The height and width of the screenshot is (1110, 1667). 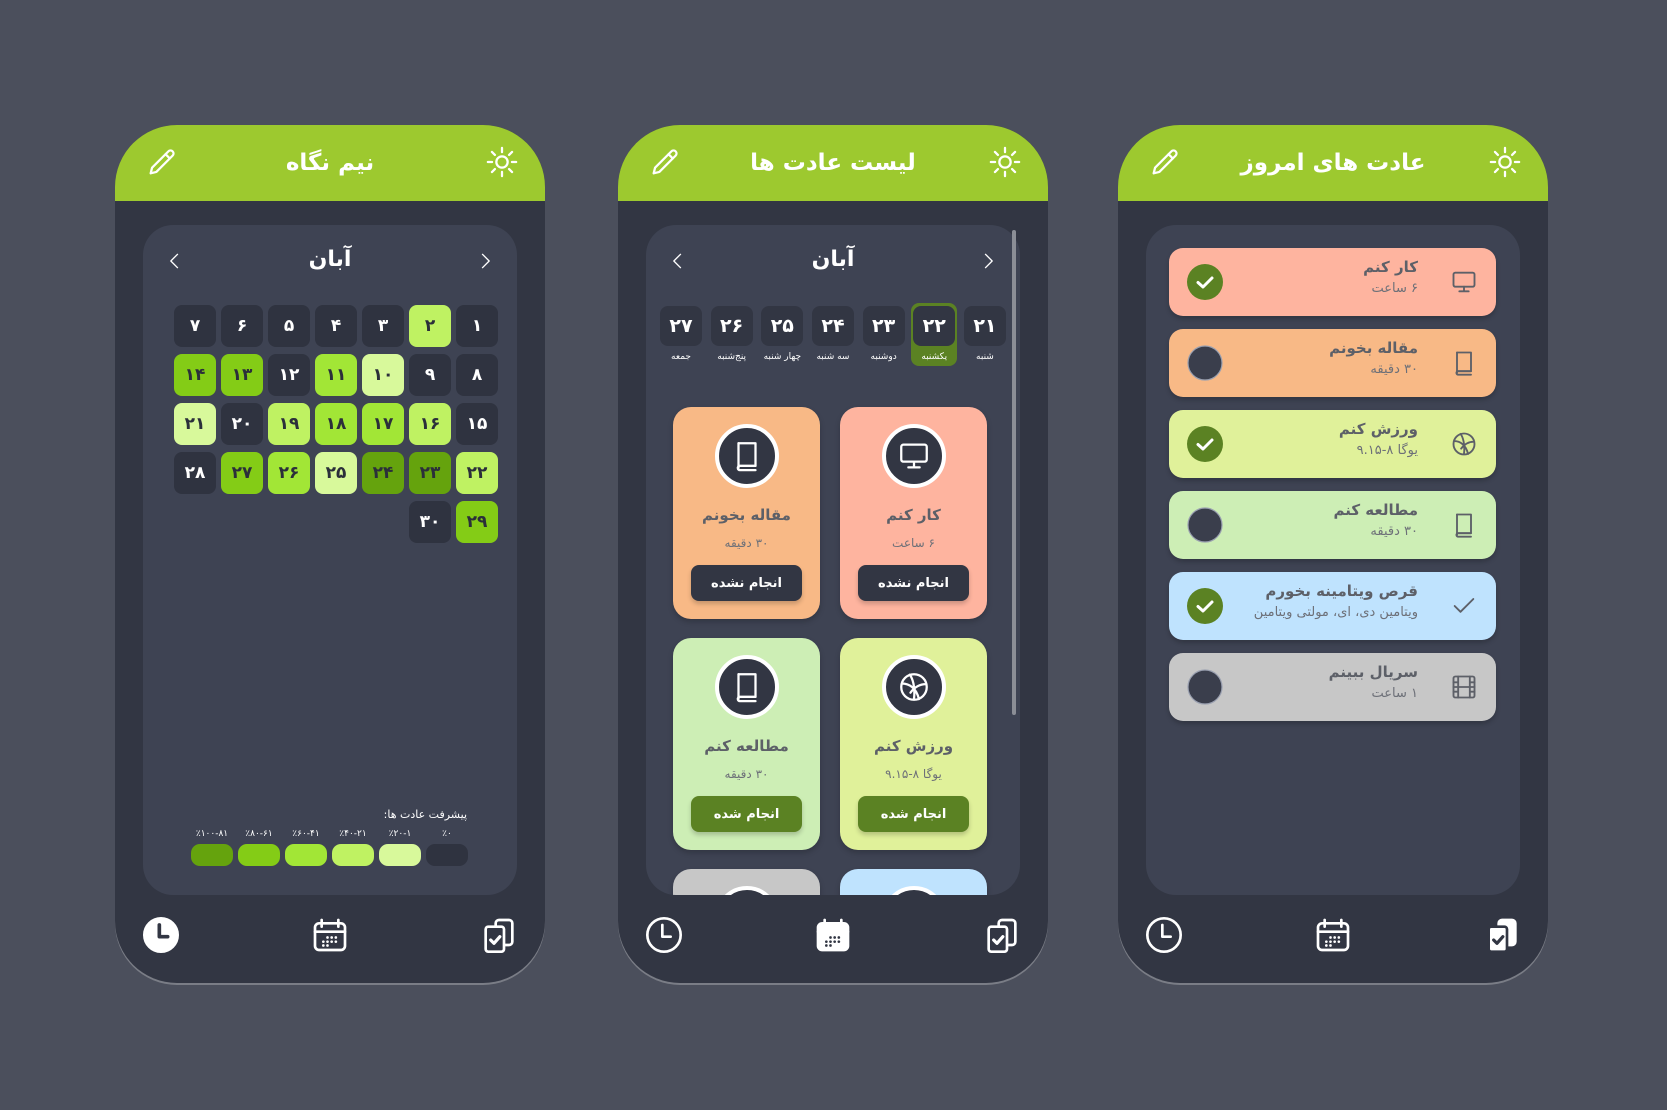 I want to click on habit-list-item: کار کنم ۶ ساعت, so click(x=1332, y=282).